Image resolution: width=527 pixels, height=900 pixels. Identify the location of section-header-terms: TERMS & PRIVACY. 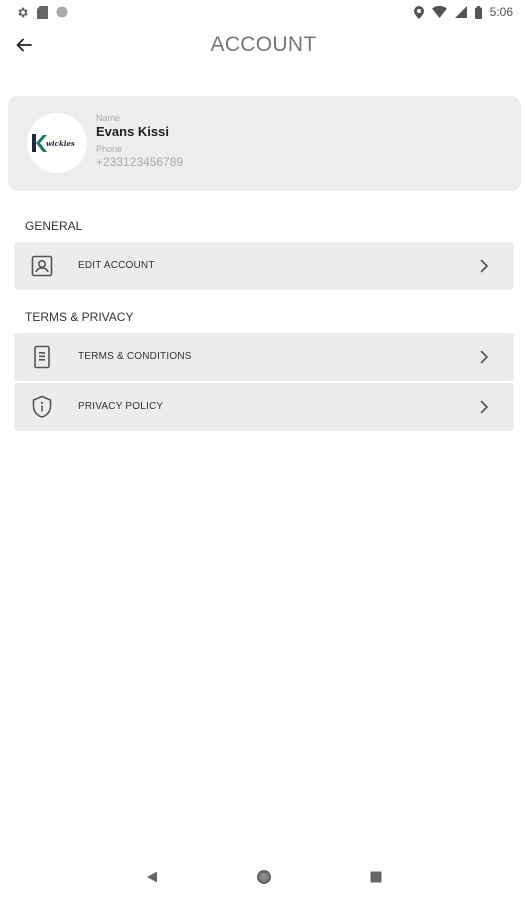
(79, 317).